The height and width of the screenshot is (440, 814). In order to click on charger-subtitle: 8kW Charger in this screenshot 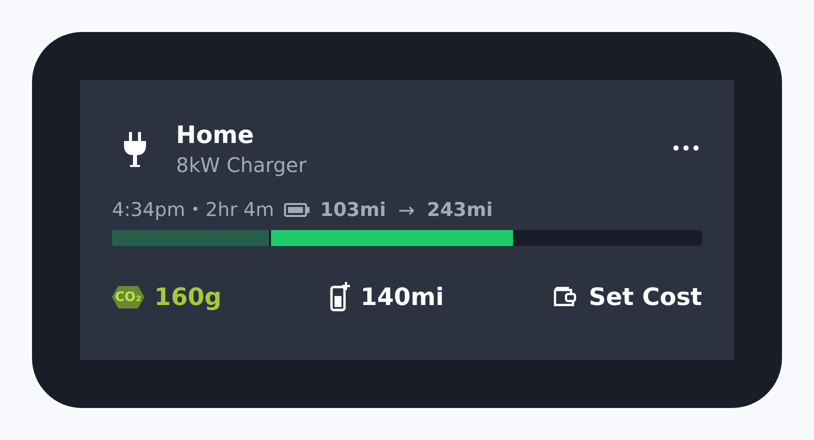, I will do `click(242, 165)`.